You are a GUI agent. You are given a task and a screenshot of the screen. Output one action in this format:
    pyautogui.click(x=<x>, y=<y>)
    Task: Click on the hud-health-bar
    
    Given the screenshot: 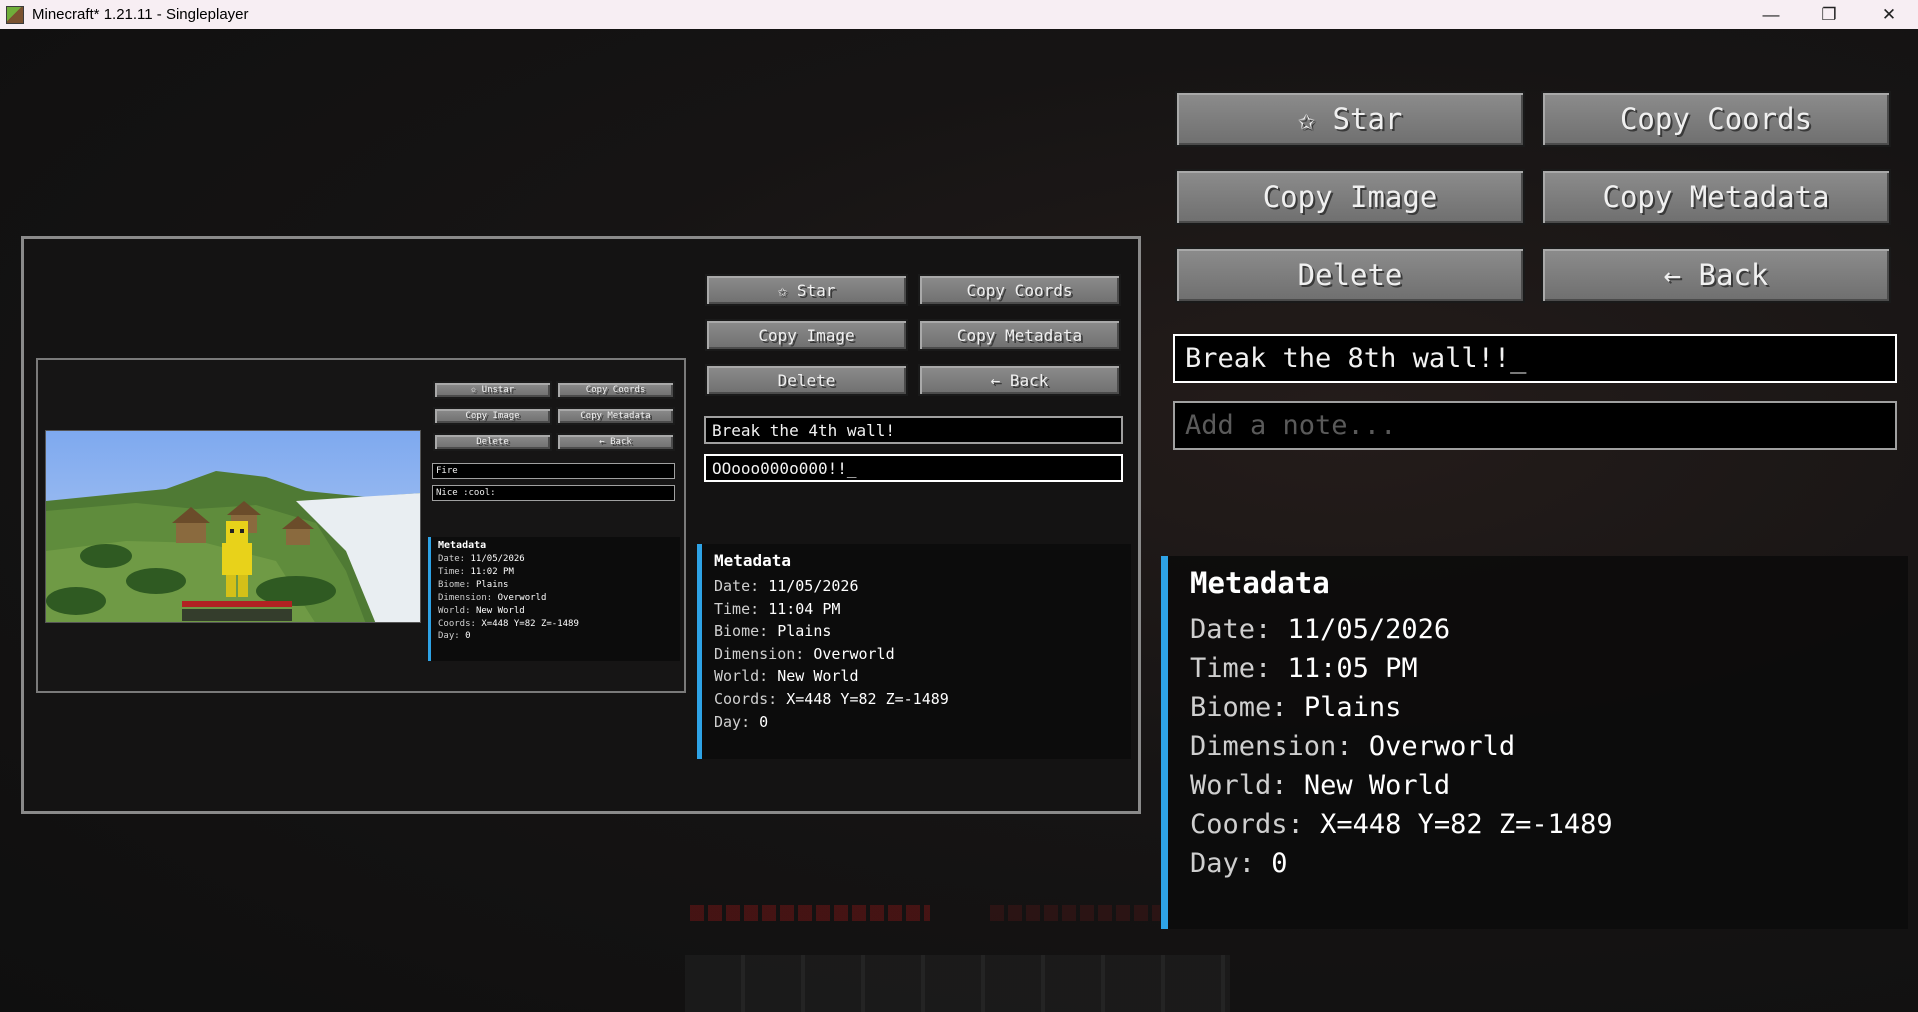 What is the action you would take?
    pyautogui.click(x=810, y=913)
    